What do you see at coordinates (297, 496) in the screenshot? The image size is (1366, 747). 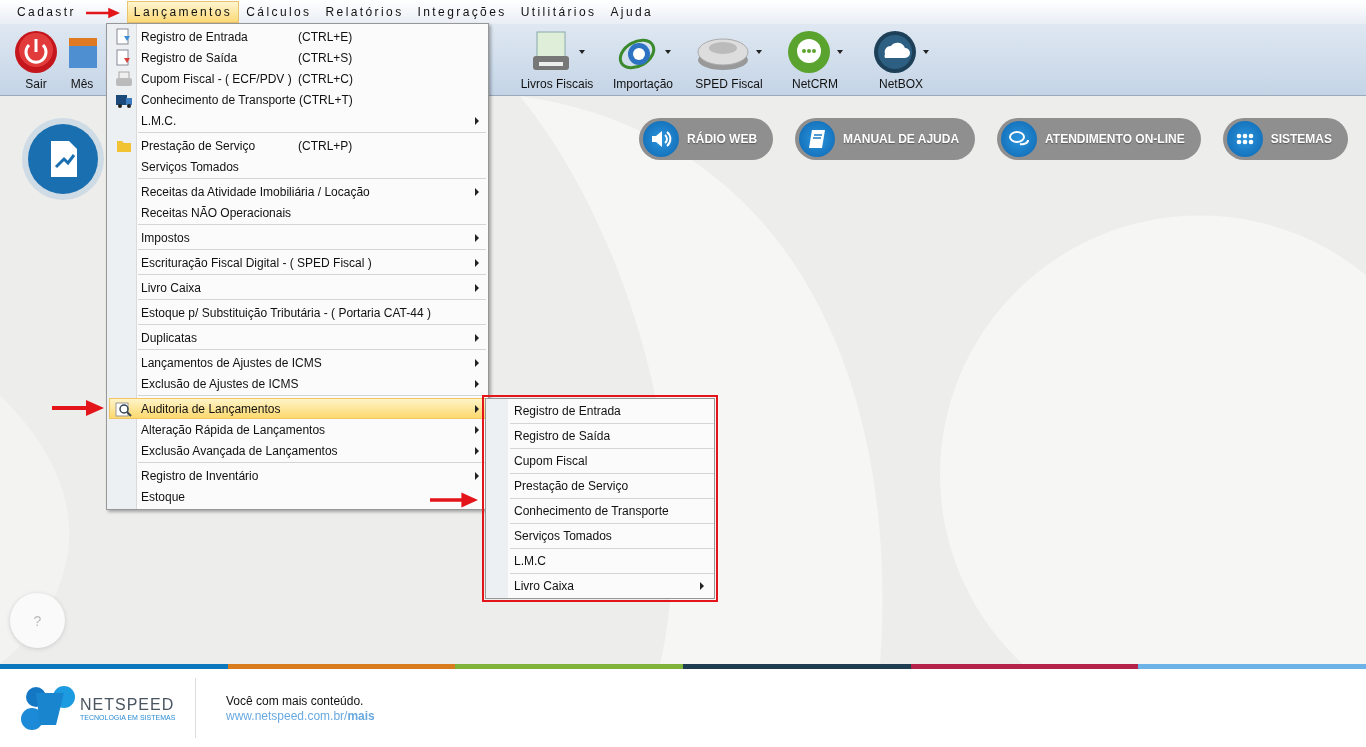 I see `menu-item: Estoque` at bounding box center [297, 496].